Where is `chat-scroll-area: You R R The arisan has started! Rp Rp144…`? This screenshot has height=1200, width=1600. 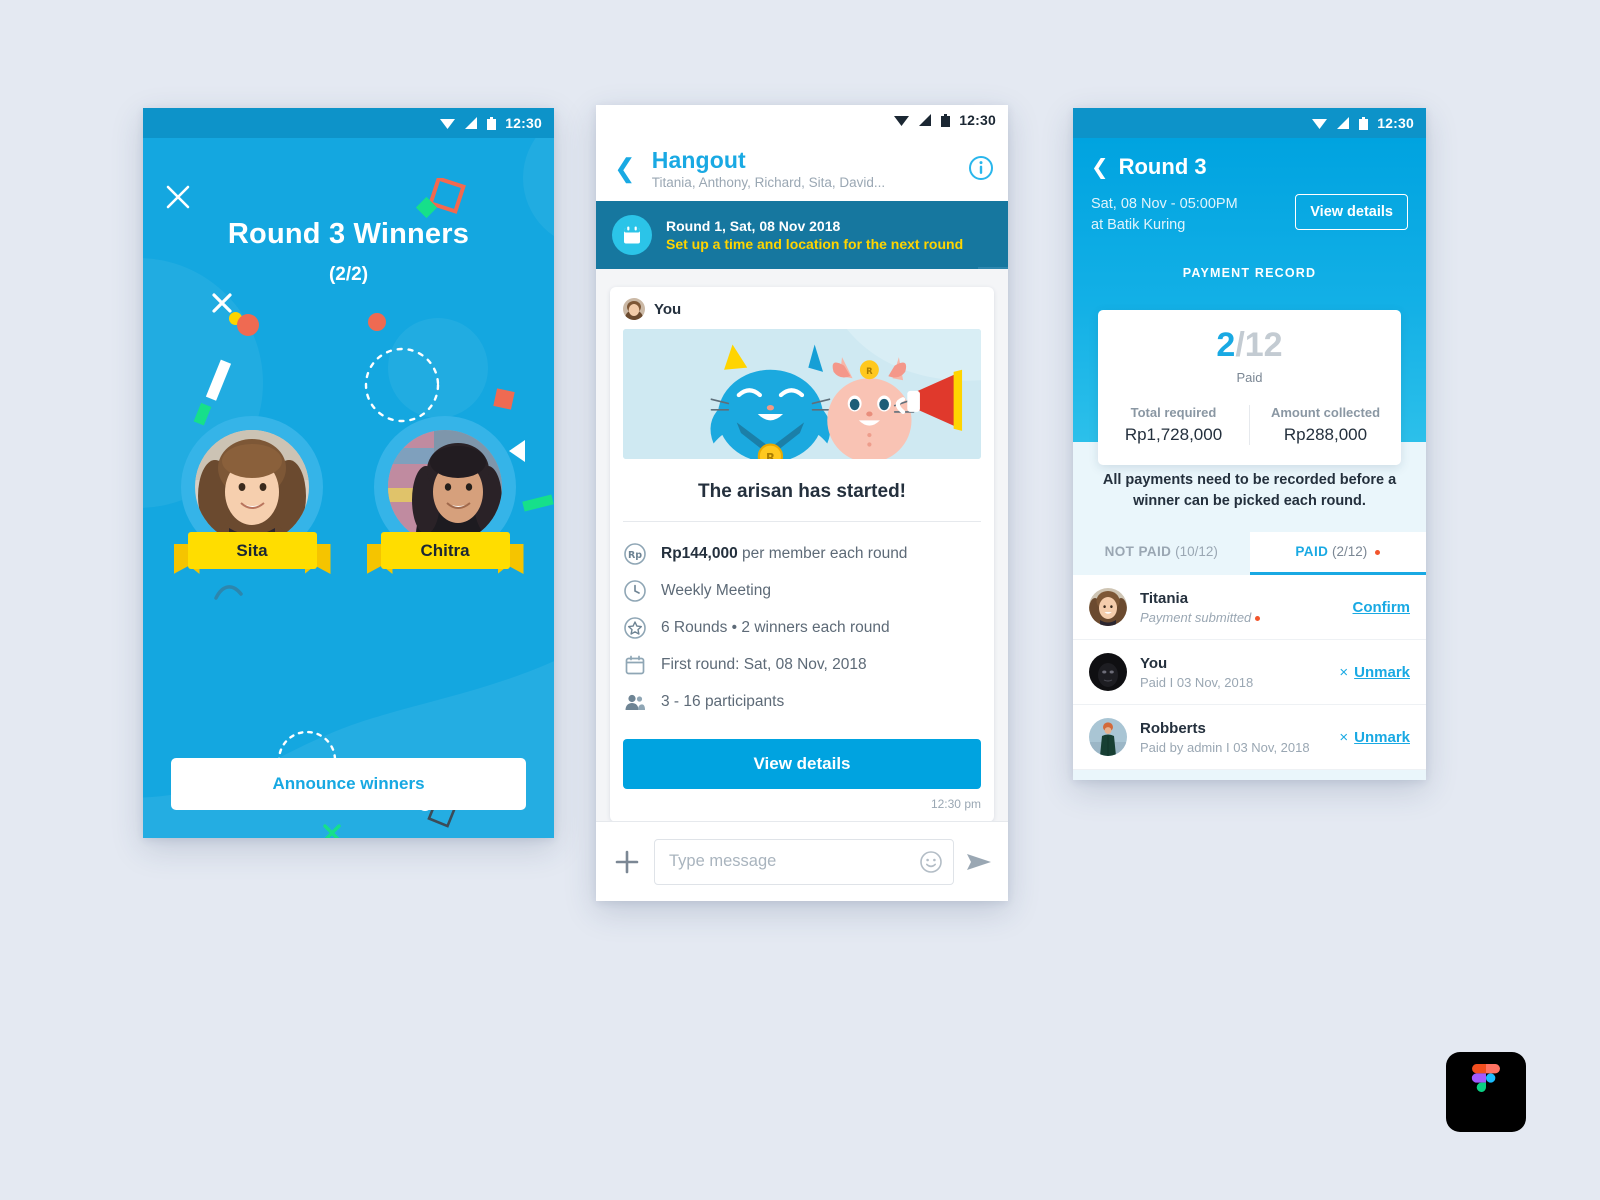
chat-scroll-area: You R R The arisan has started! Rp Rp144… is located at coordinates (802, 545).